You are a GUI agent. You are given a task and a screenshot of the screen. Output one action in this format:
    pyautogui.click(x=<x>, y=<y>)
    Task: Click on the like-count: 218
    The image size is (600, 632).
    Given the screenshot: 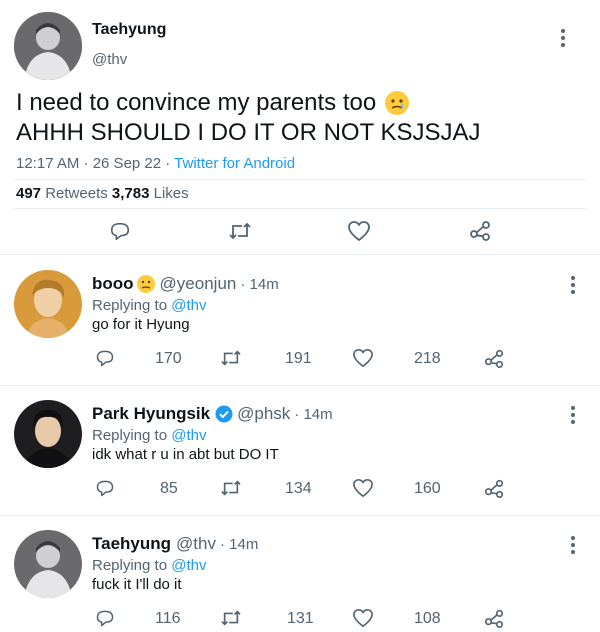 What is the action you would take?
    pyautogui.click(x=427, y=358)
    